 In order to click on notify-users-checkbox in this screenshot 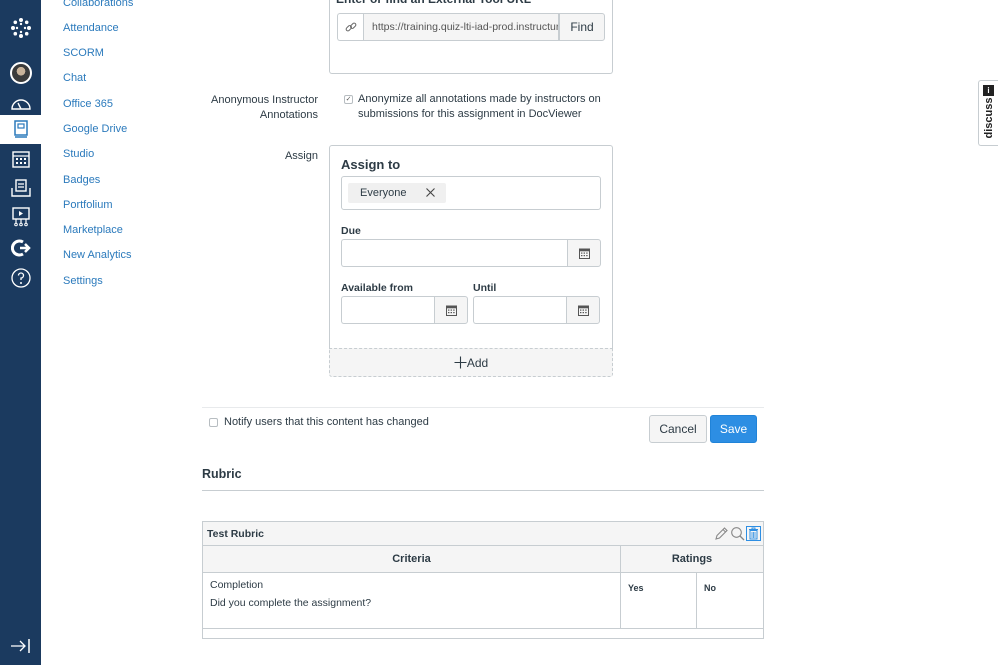, I will do `click(213, 422)`.